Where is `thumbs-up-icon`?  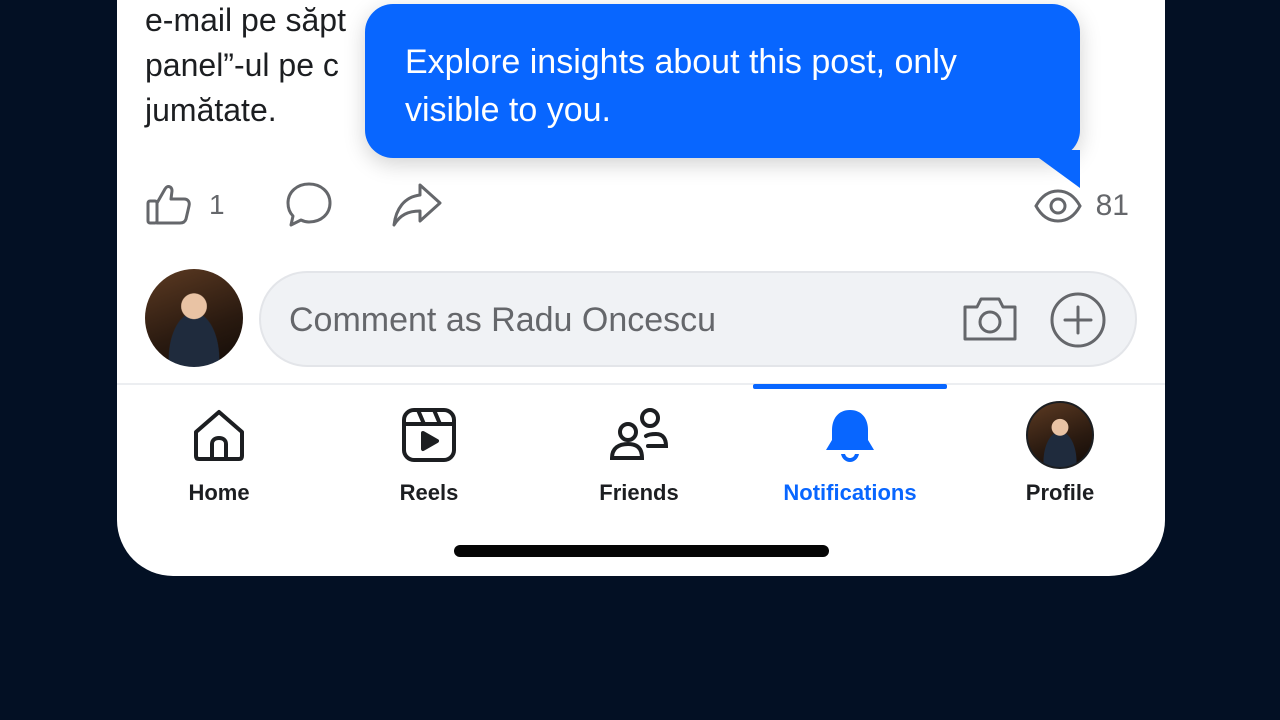
thumbs-up-icon is located at coordinates (168, 205).